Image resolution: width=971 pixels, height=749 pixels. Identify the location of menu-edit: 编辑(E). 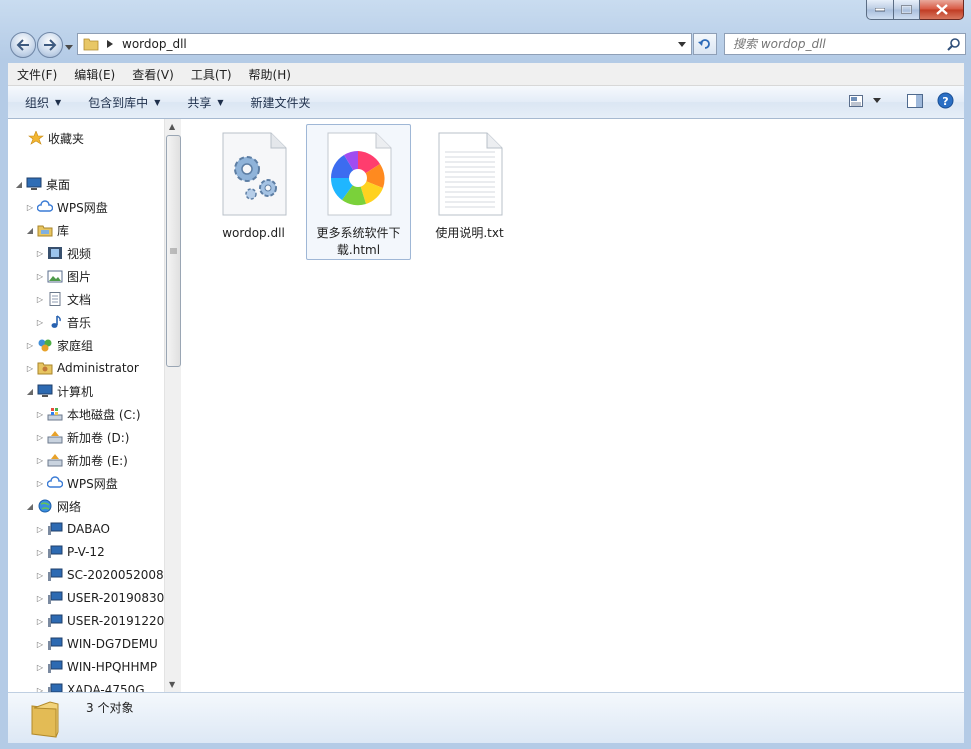
(94, 74).